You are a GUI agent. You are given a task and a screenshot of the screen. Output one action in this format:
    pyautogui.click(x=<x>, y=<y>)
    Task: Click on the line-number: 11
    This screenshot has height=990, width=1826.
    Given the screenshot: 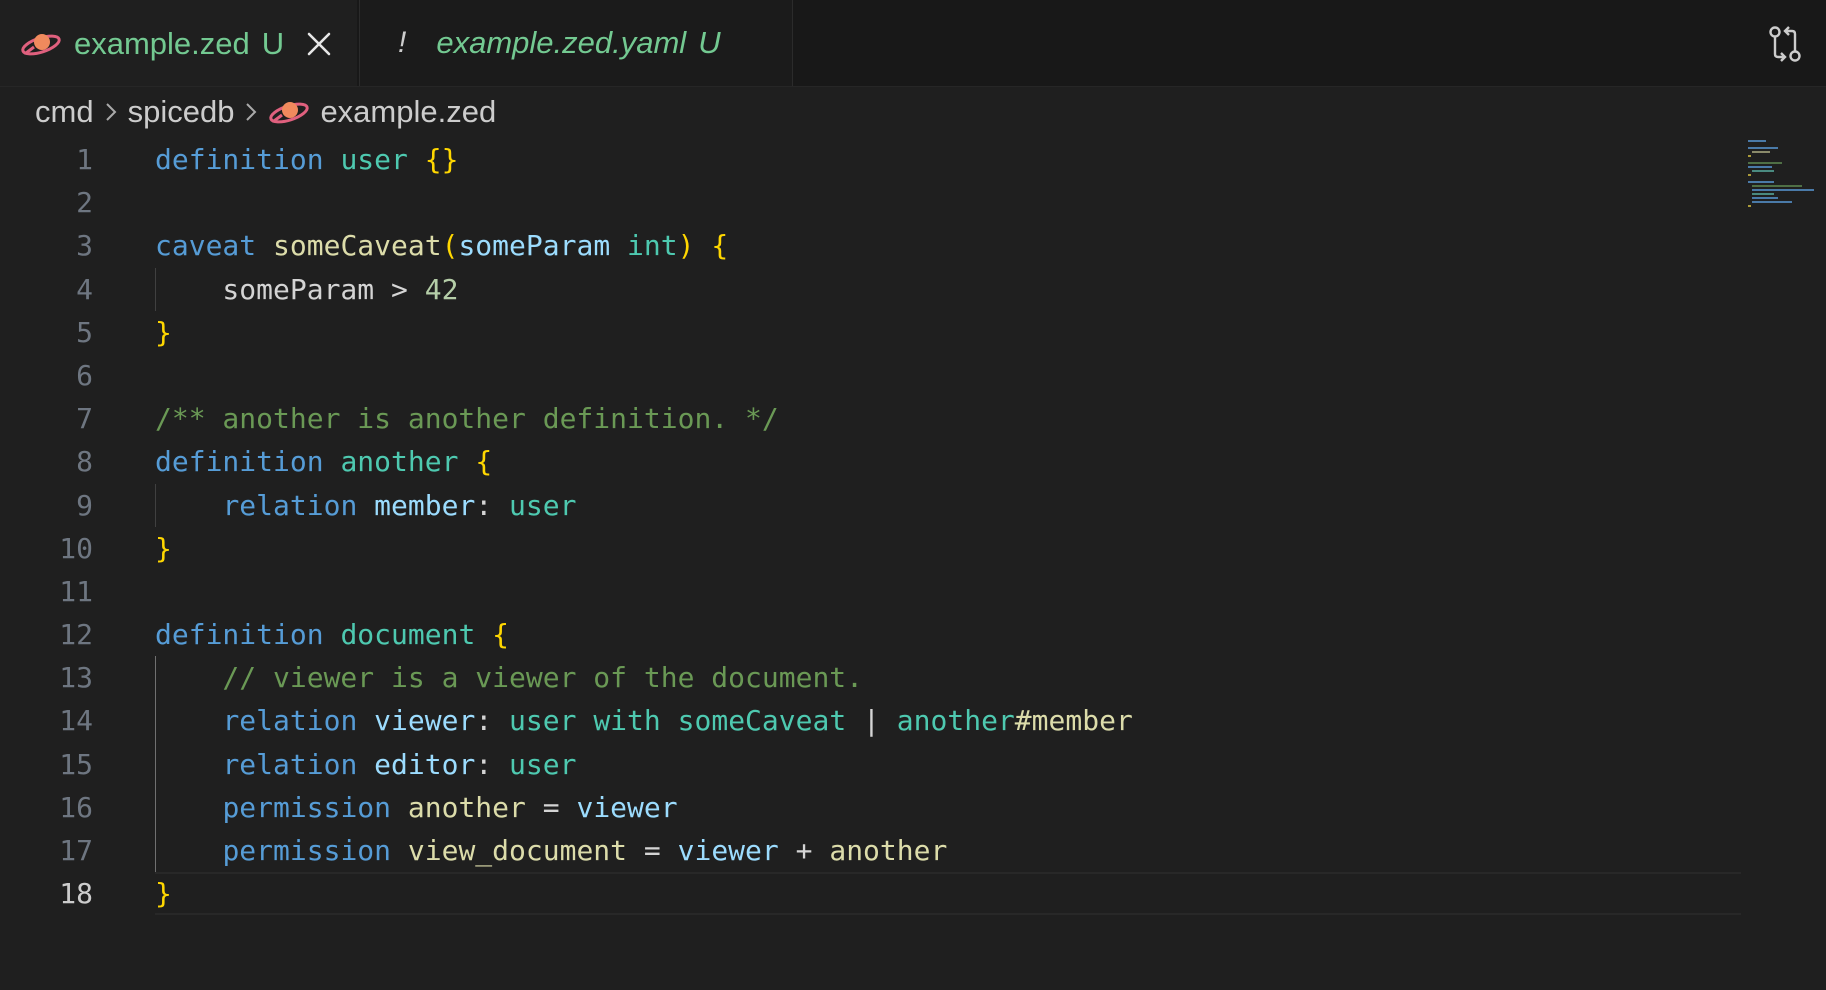 What is the action you would take?
    pyautogui.click(x=76, y=591)
    